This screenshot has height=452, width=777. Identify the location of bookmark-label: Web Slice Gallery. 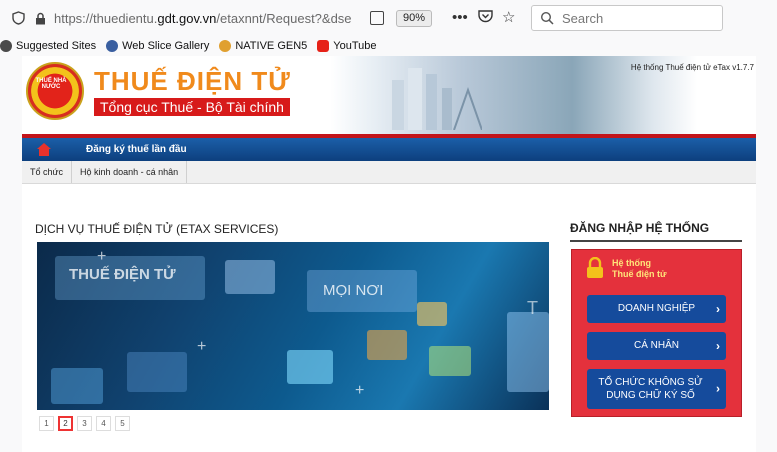
(166, 45).